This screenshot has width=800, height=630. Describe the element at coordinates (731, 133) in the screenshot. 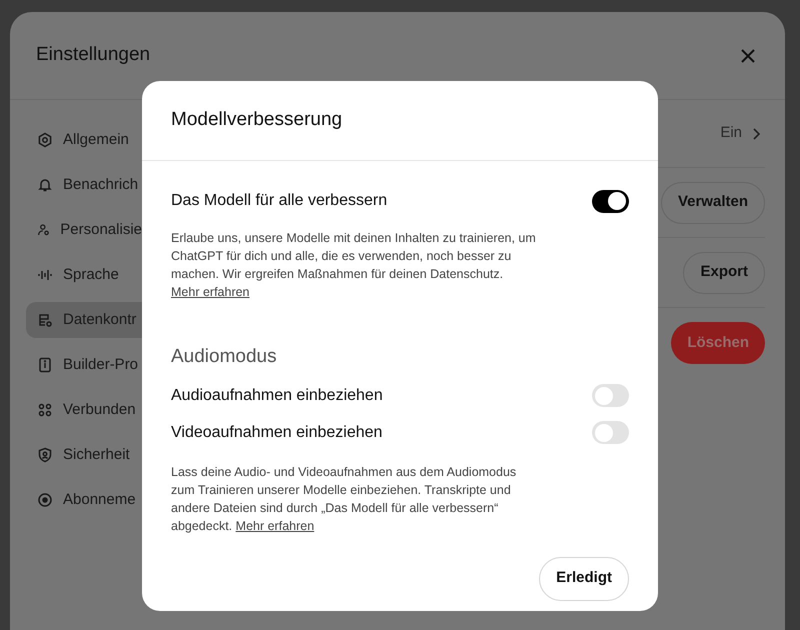

I see `setting-value: Ein` at that location.